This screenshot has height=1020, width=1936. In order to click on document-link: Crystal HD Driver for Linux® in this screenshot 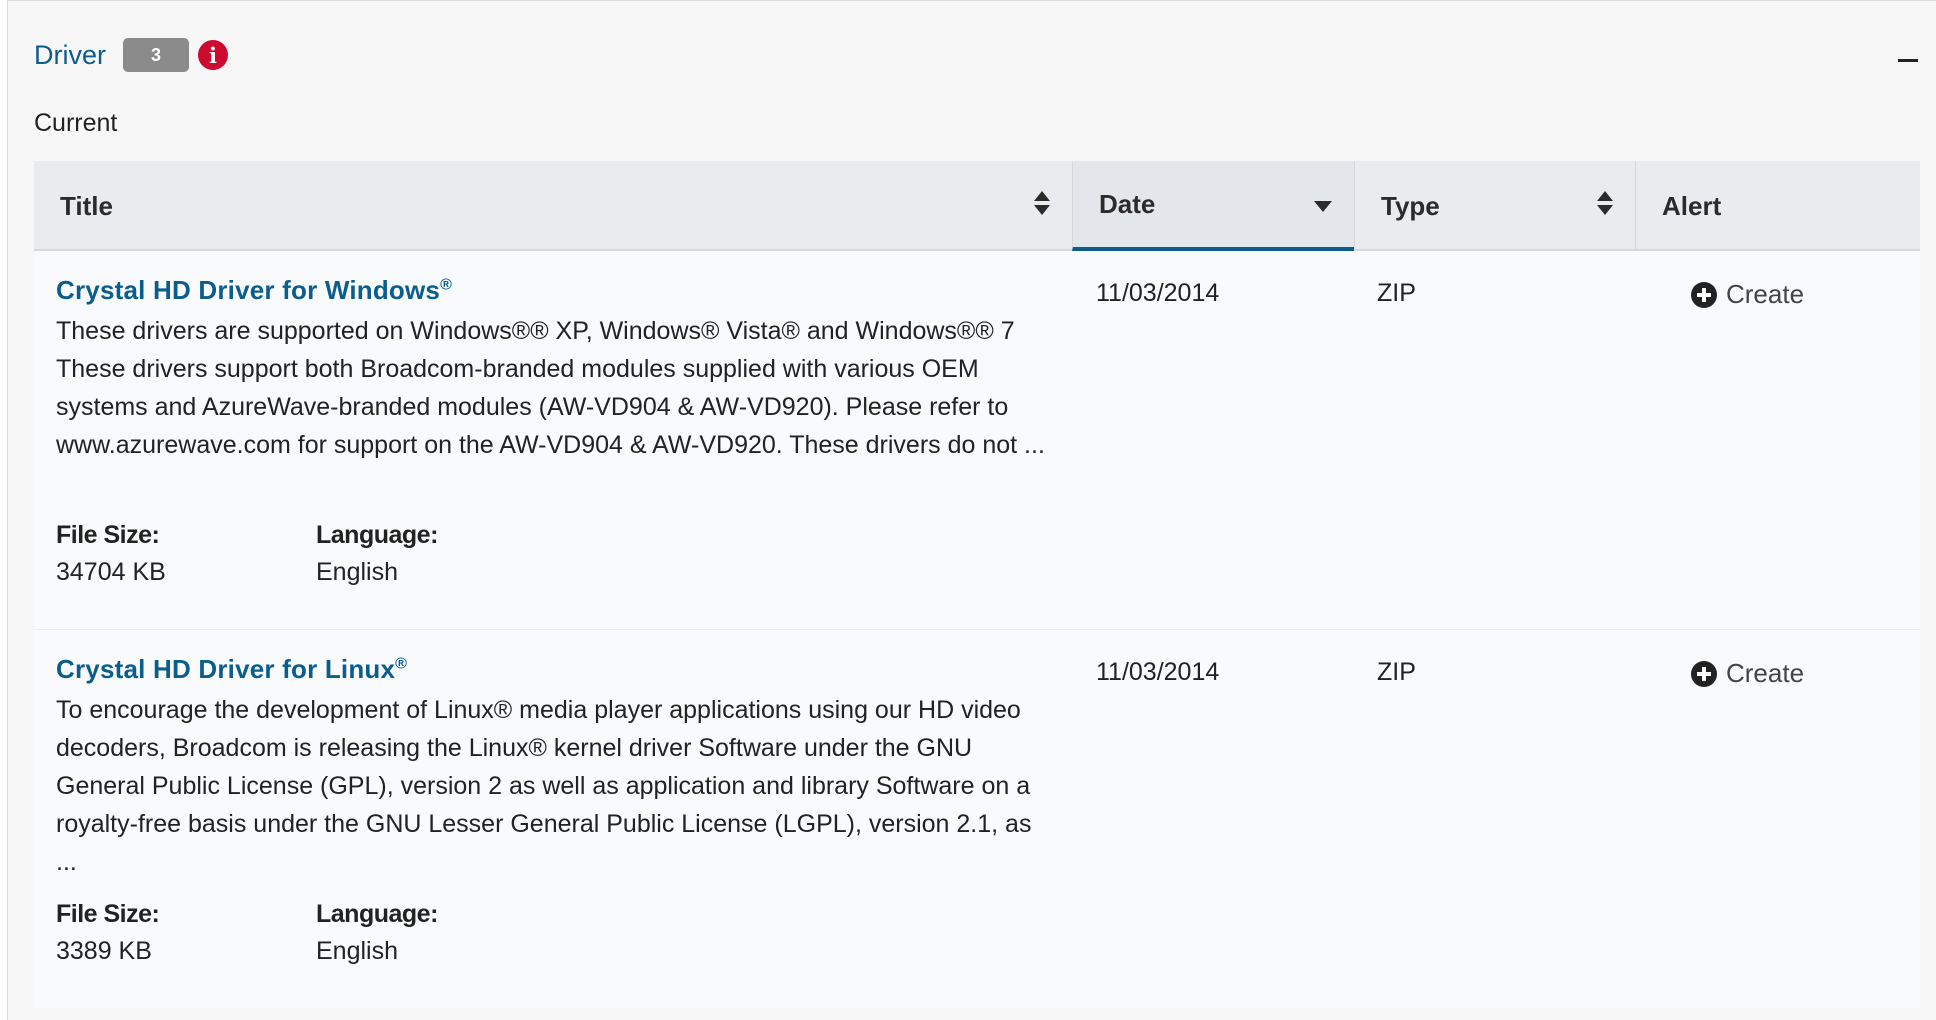, I will do `click(231, 669)`.